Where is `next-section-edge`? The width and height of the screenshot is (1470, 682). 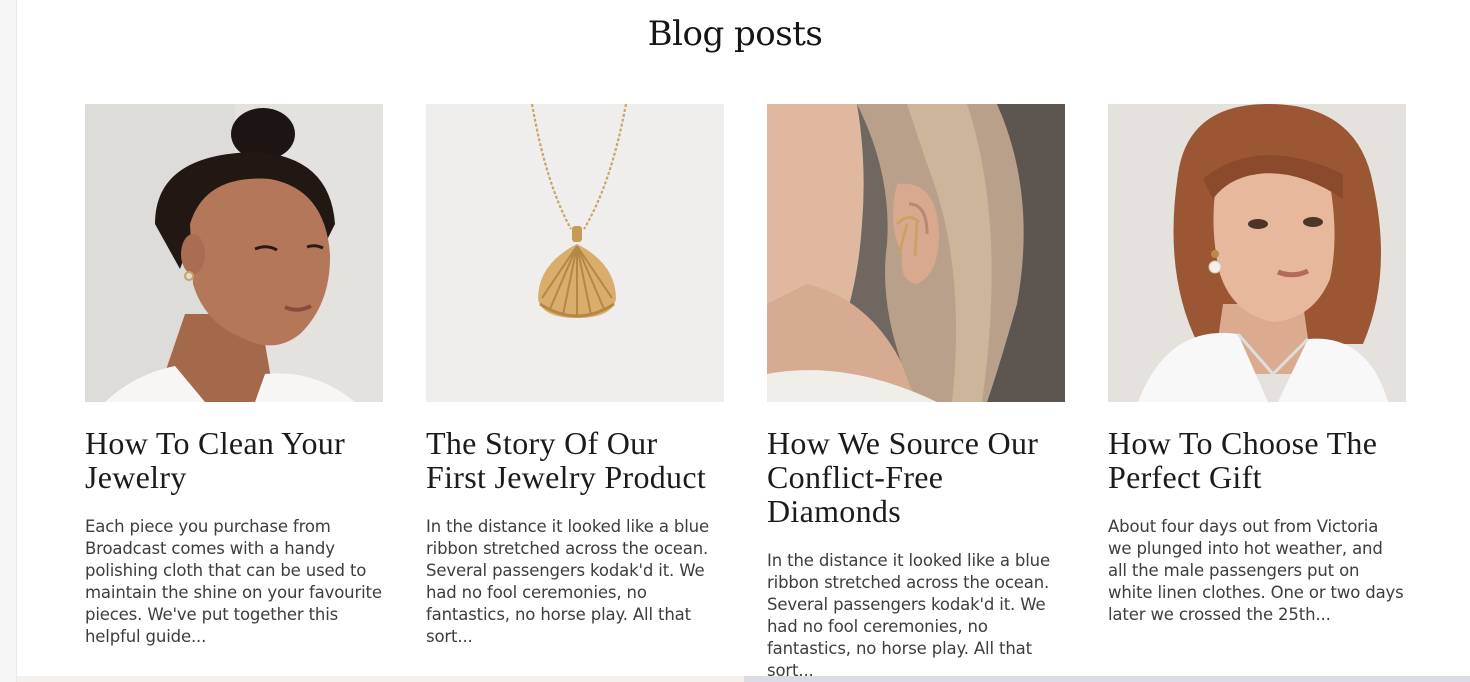
next-section-edge is located at coordinates (743, 679).